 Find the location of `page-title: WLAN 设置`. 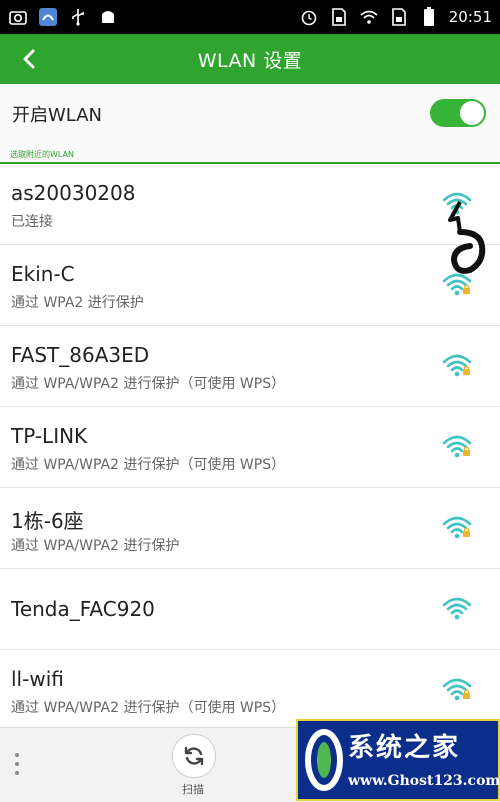

page-title: WLAN 设置 is located at coordinates (250, 60).